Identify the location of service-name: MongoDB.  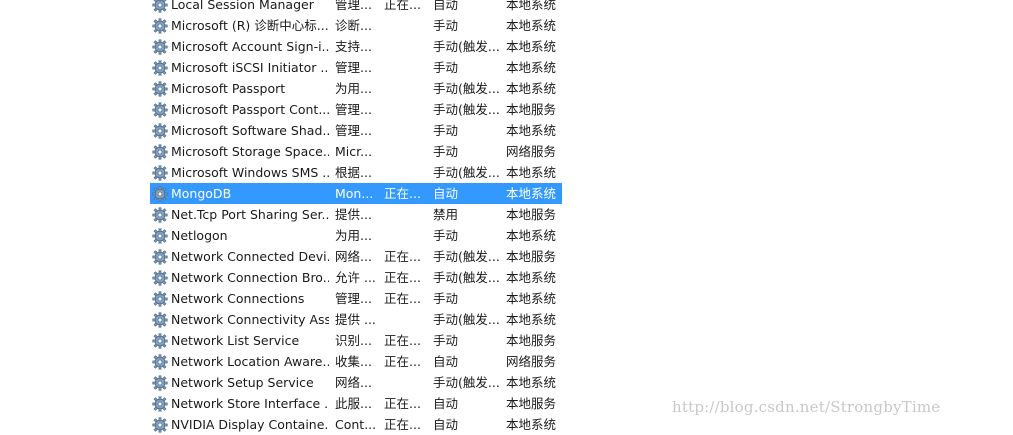
(250, 193).